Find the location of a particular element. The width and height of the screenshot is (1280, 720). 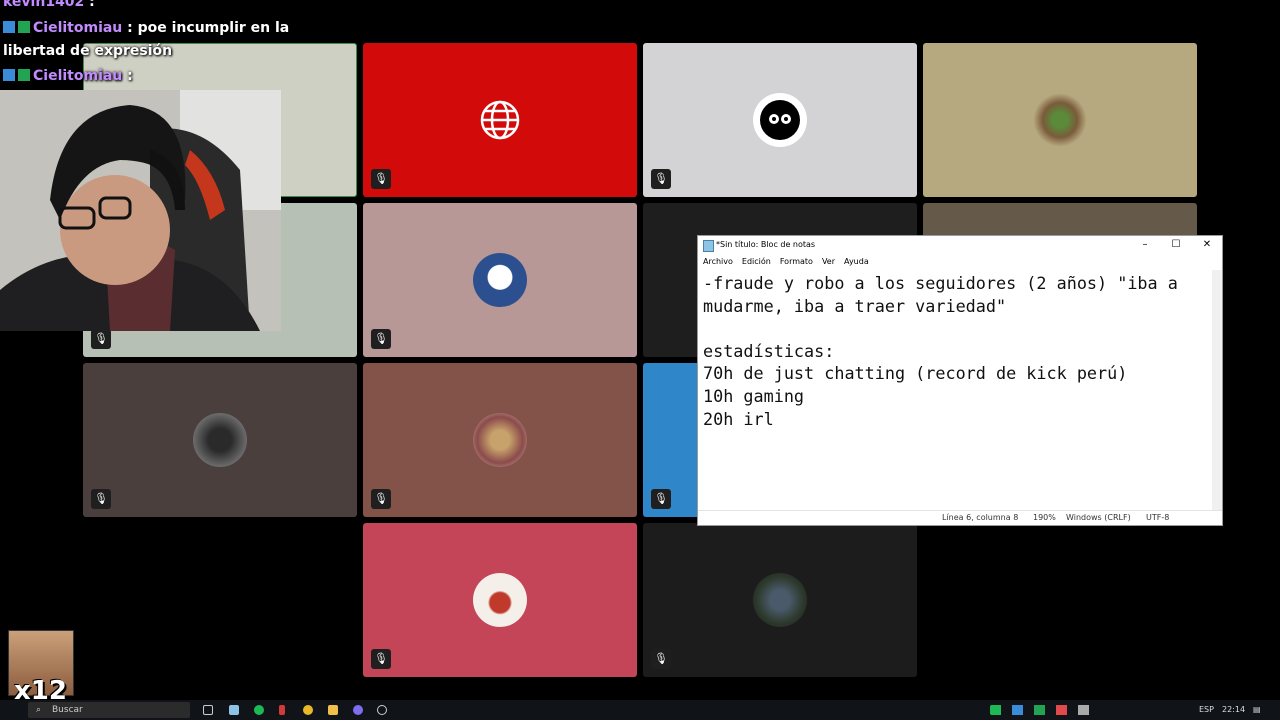

window-title: *Sin título: Bloc de notas is located at coordinates (766, 244).